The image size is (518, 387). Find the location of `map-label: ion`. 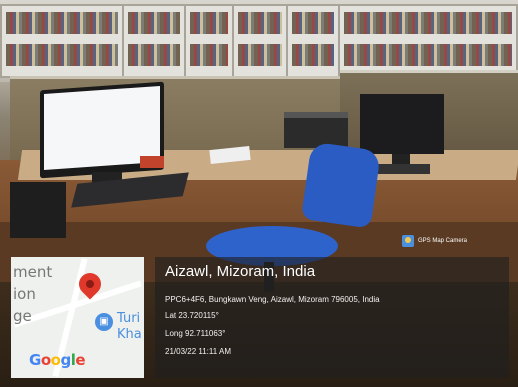

map-label: ion is located at coordinates (24, 294).